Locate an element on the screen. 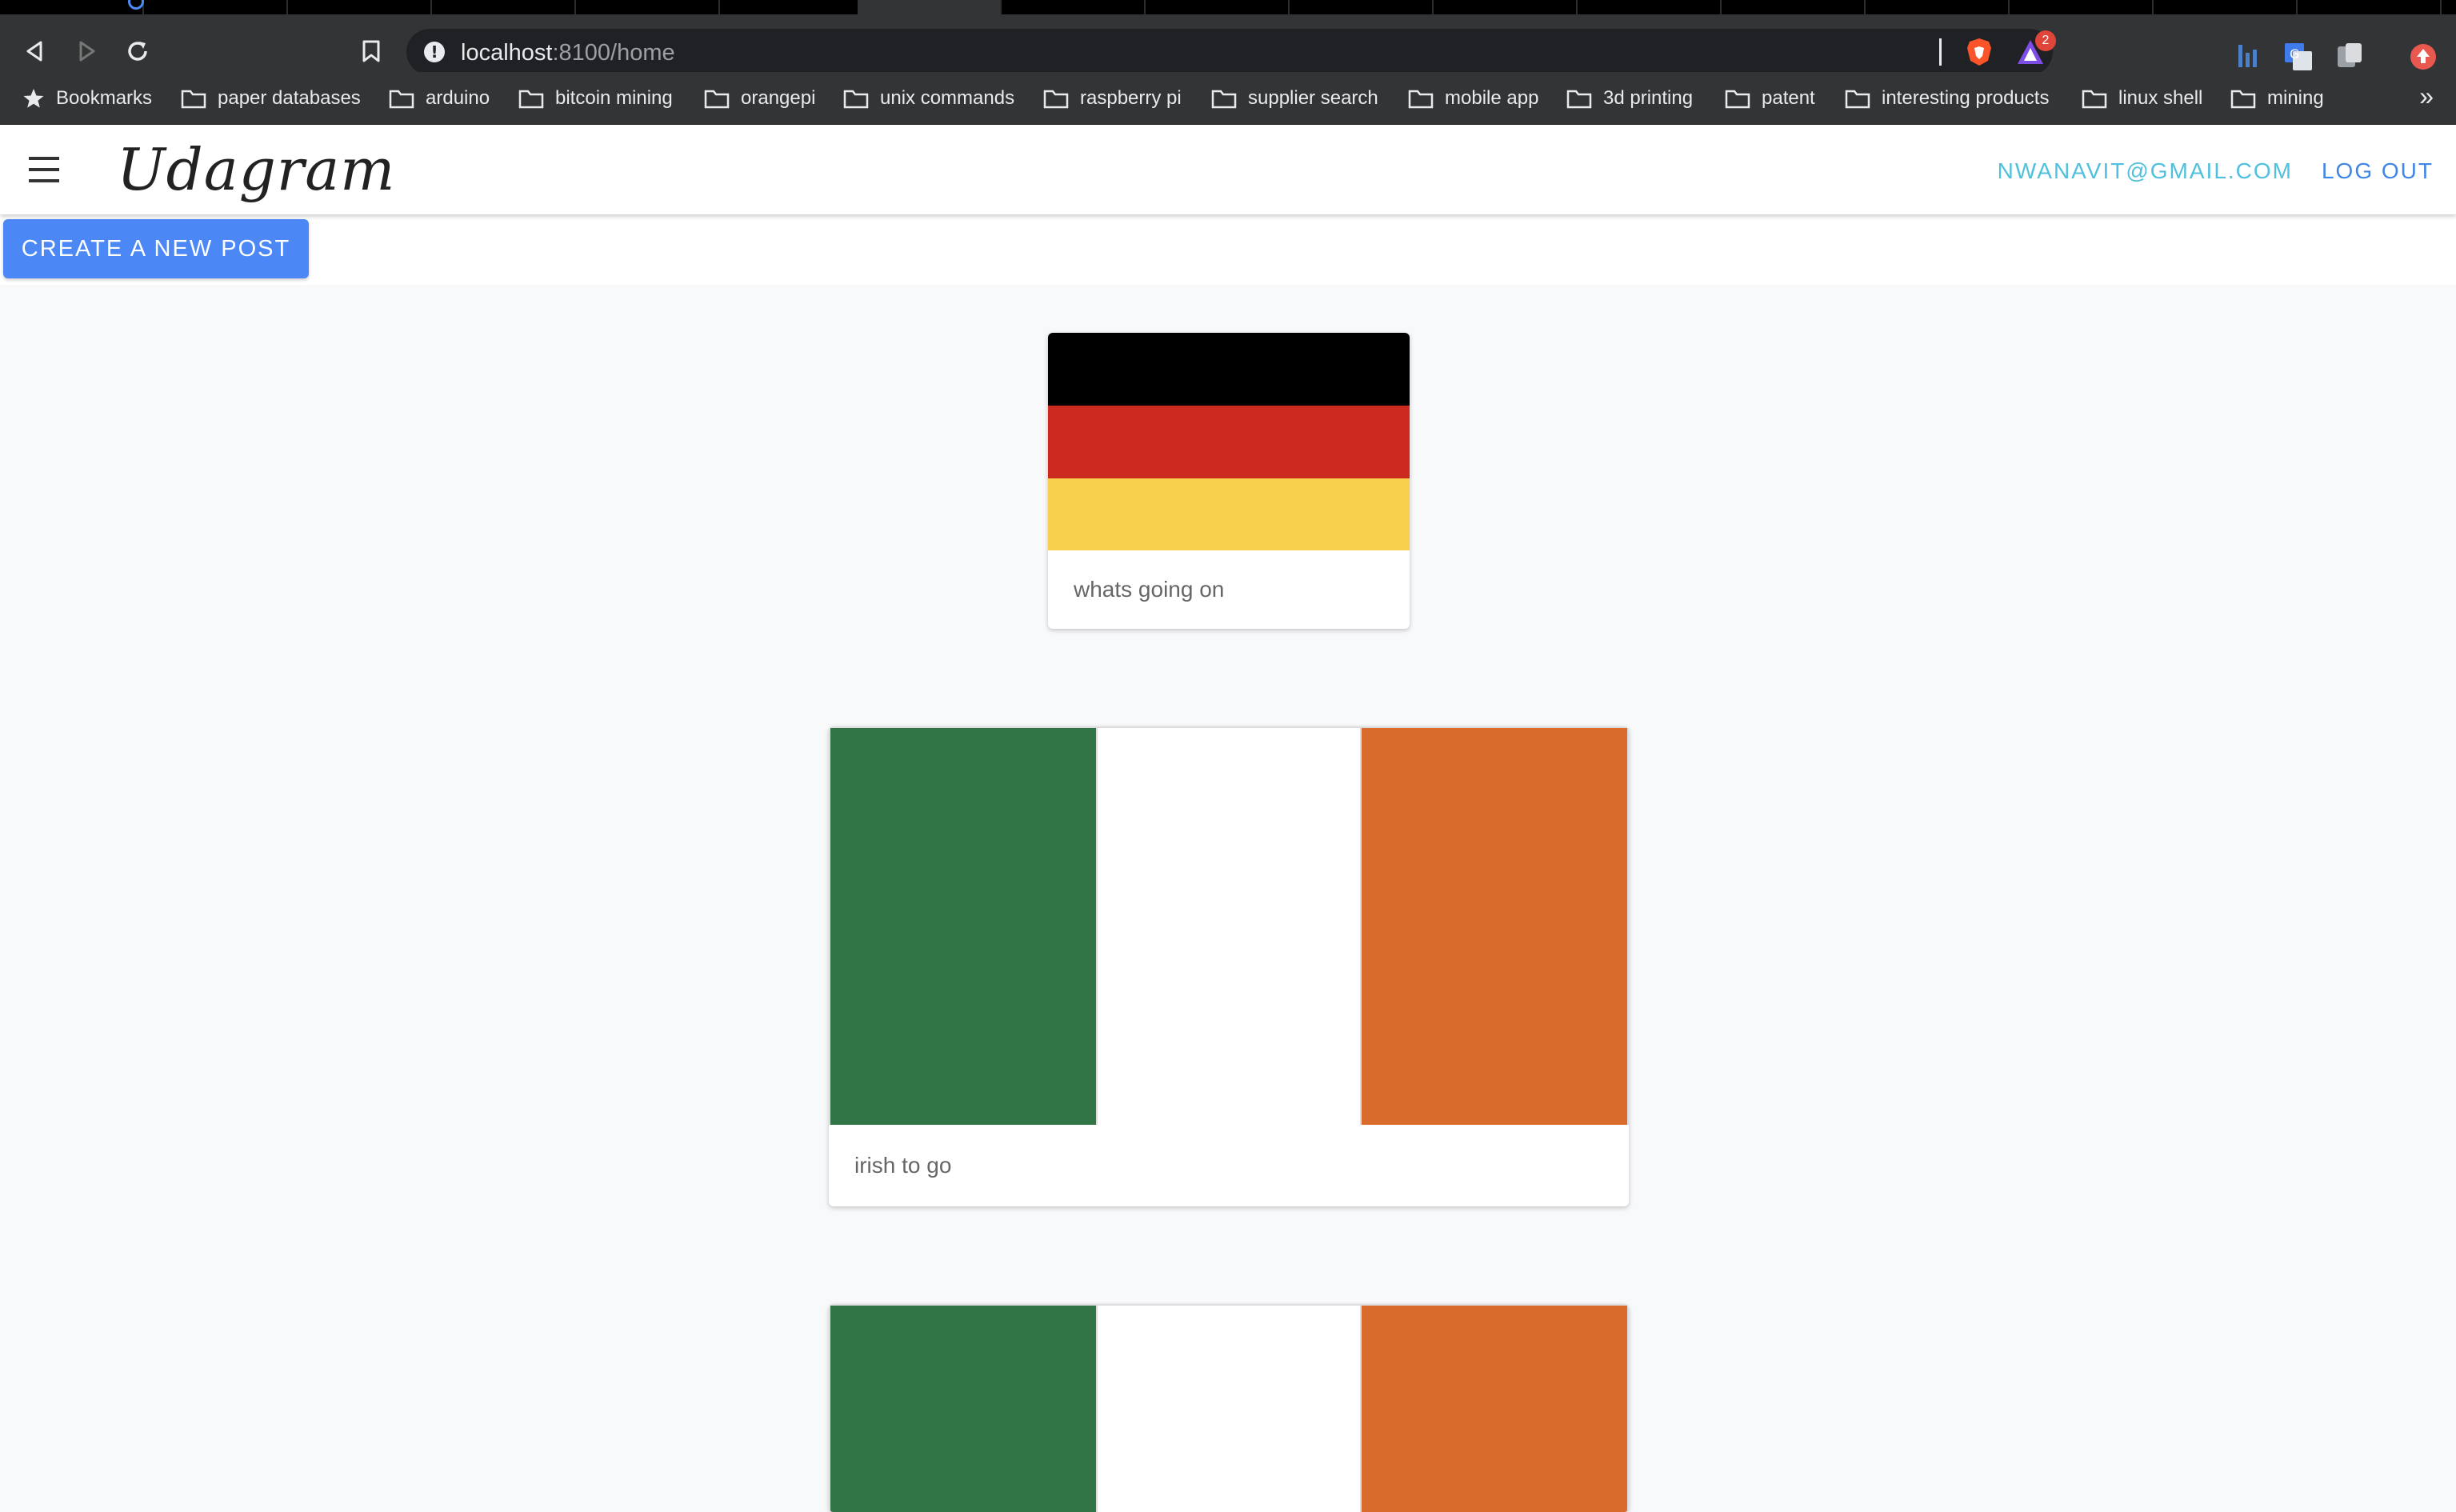 This screenshot has height=1512, width=2456. bookmark-folder-orangepi: orangepi is located at coordinates (759, 98).